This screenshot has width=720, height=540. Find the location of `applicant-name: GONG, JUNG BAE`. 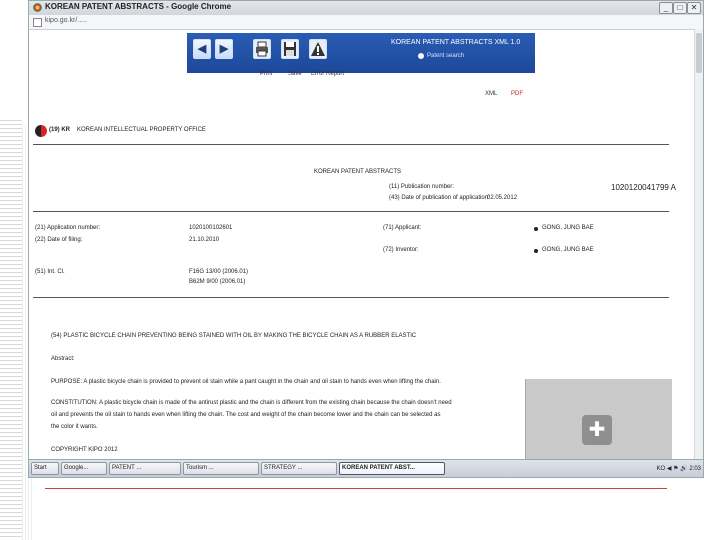

applicant-name: GONG, JUNG BAE is located at coordinates (568, 228).